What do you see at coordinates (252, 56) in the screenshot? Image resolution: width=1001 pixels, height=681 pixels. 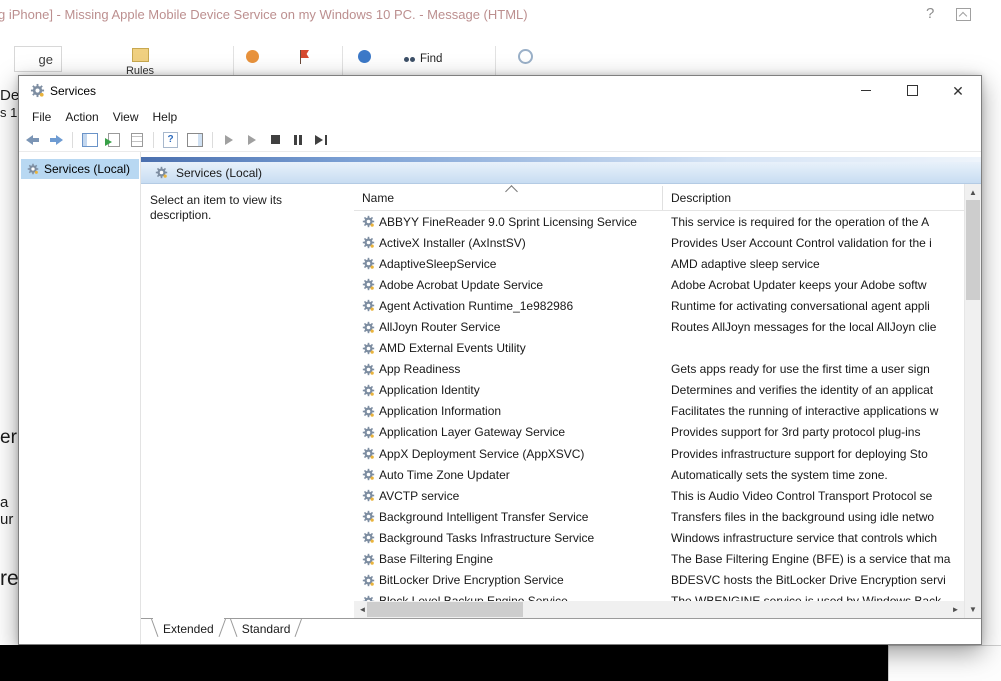 I see `categorize-icon` at bounding box center [252, 56].